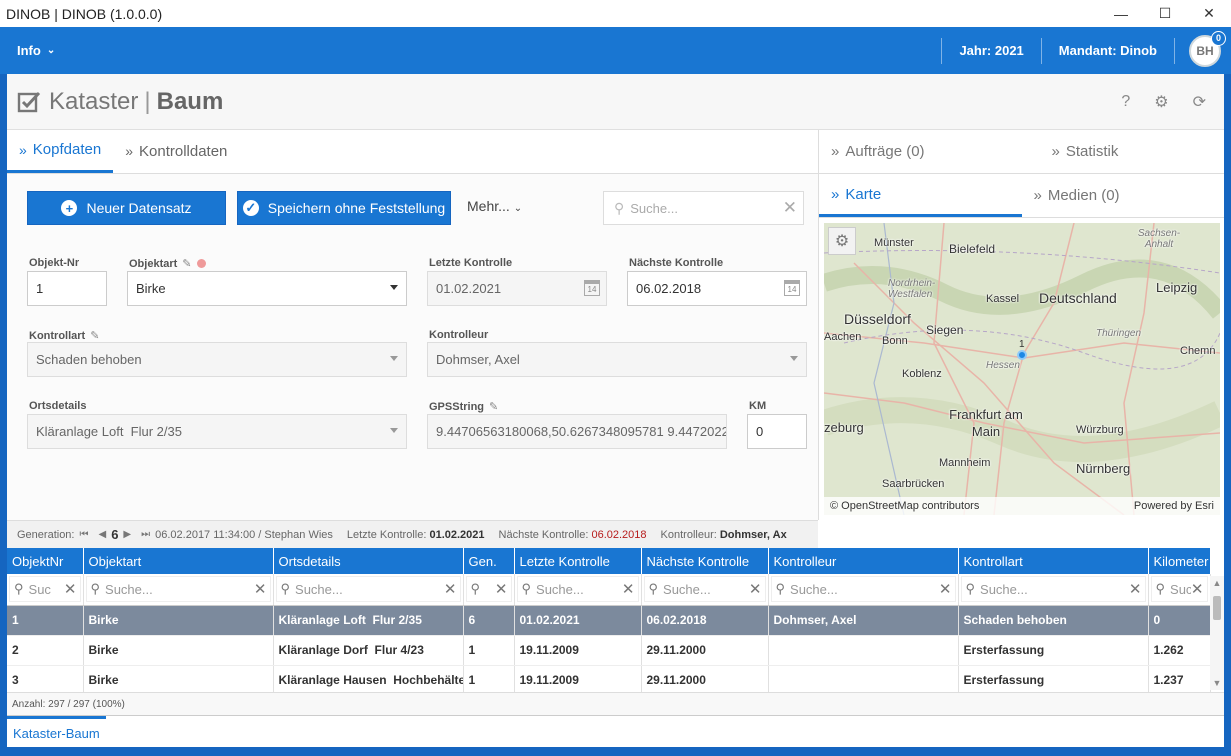 The height and width of the screenshot is (756, 1231). I want to click on gear-icon: ⚙, so click(1161, 102).